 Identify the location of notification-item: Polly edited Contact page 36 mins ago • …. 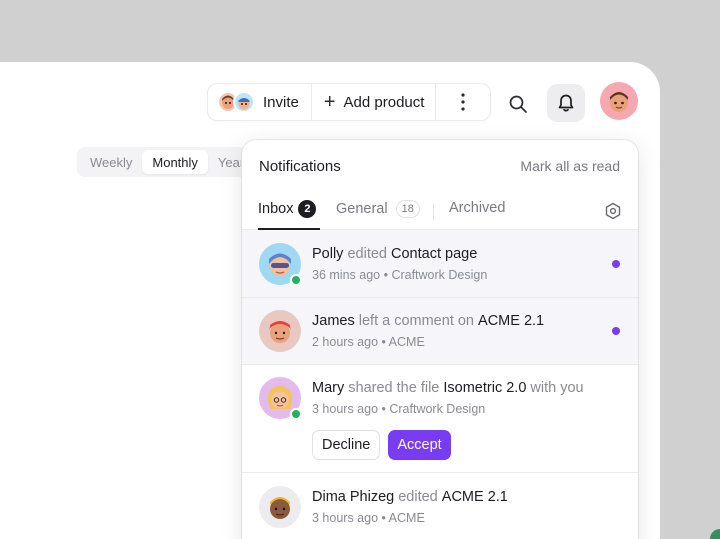
(440, 264).